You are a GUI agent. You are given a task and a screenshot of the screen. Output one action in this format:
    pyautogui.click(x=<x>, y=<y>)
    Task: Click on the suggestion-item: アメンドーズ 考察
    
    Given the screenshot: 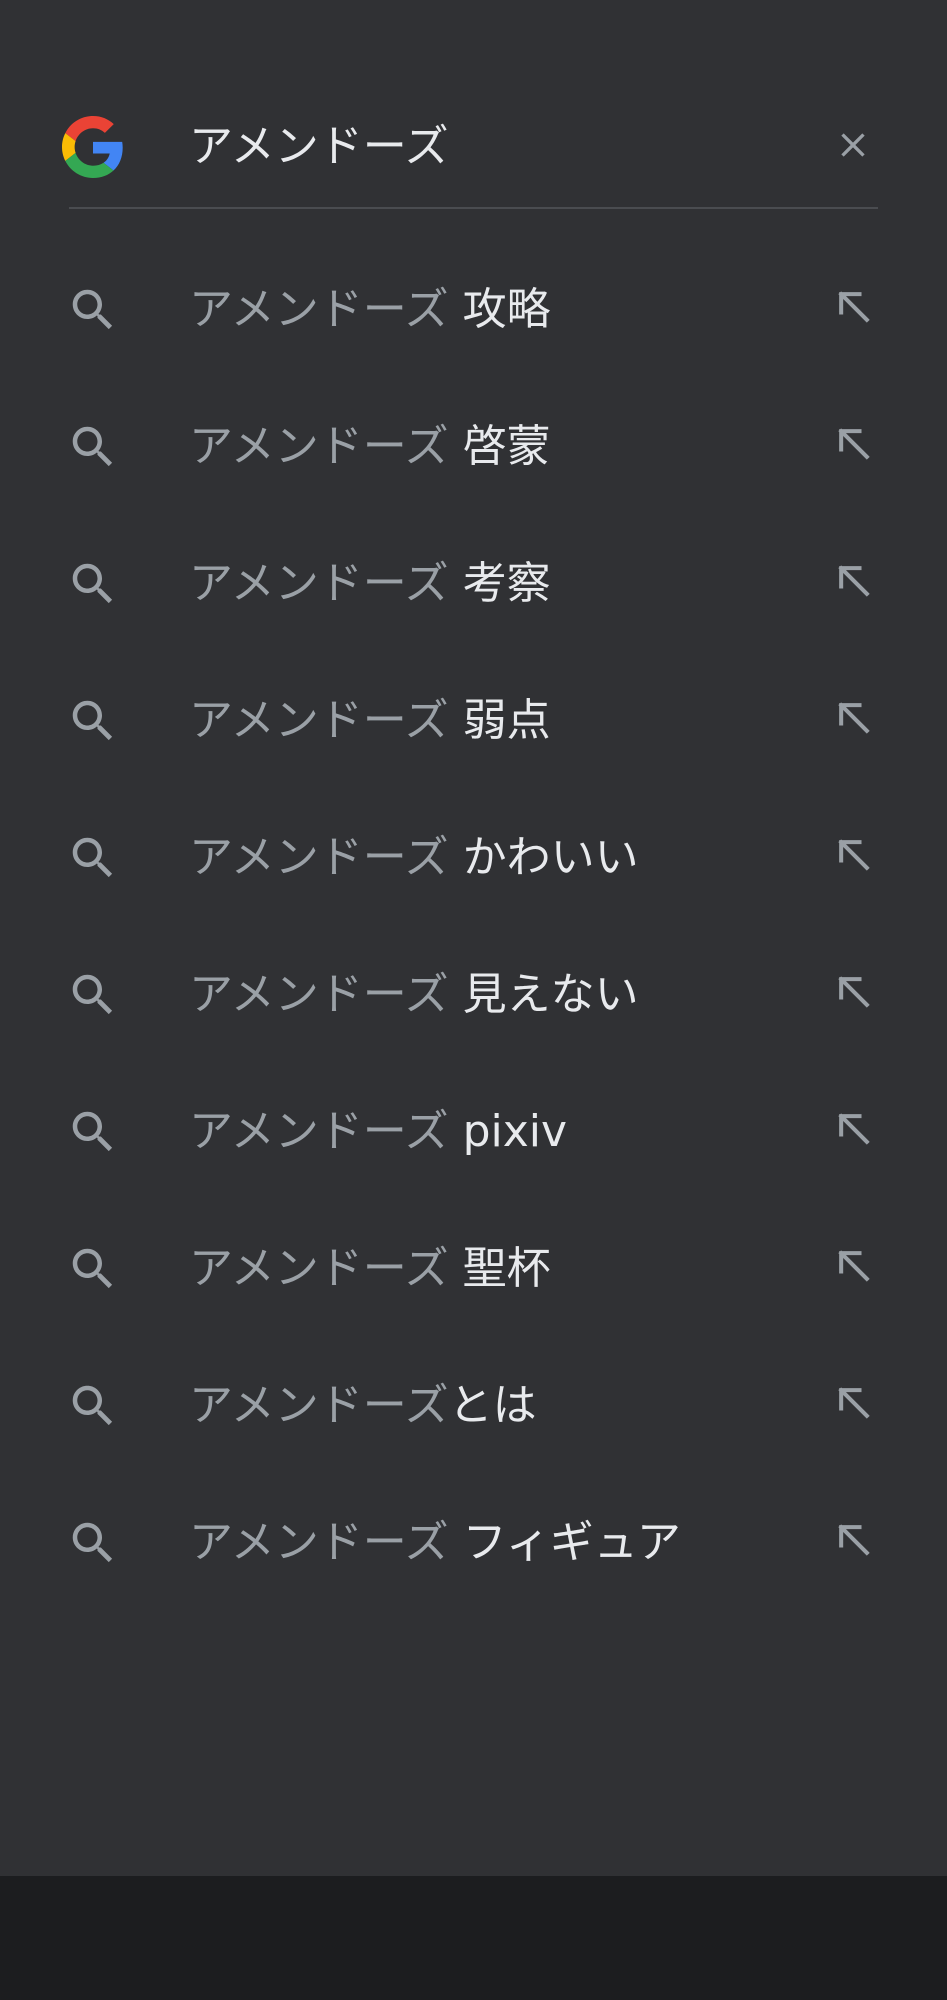 What is the action you would take?
    pyautogui.click(x=473, y=583)
    